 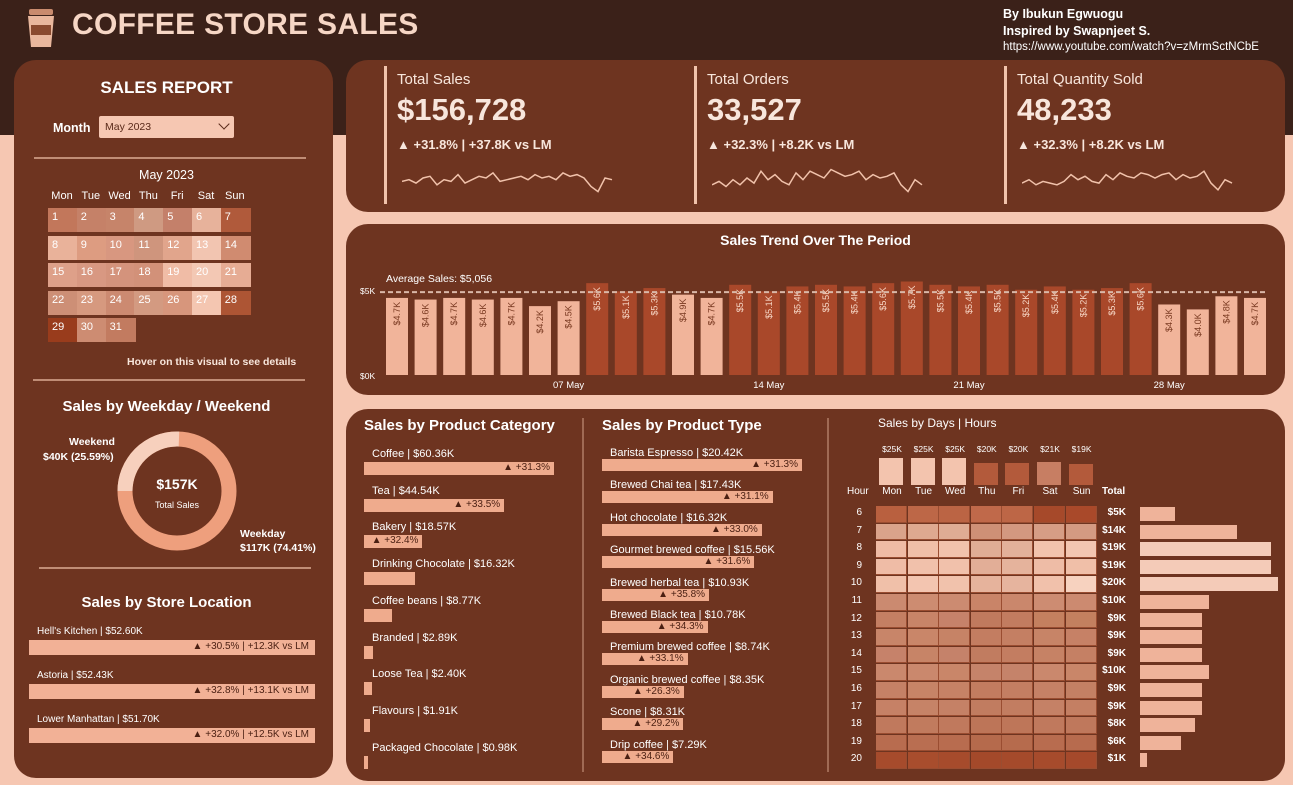 I want to click on calendar-day: 15, so click(x=63, y=275).